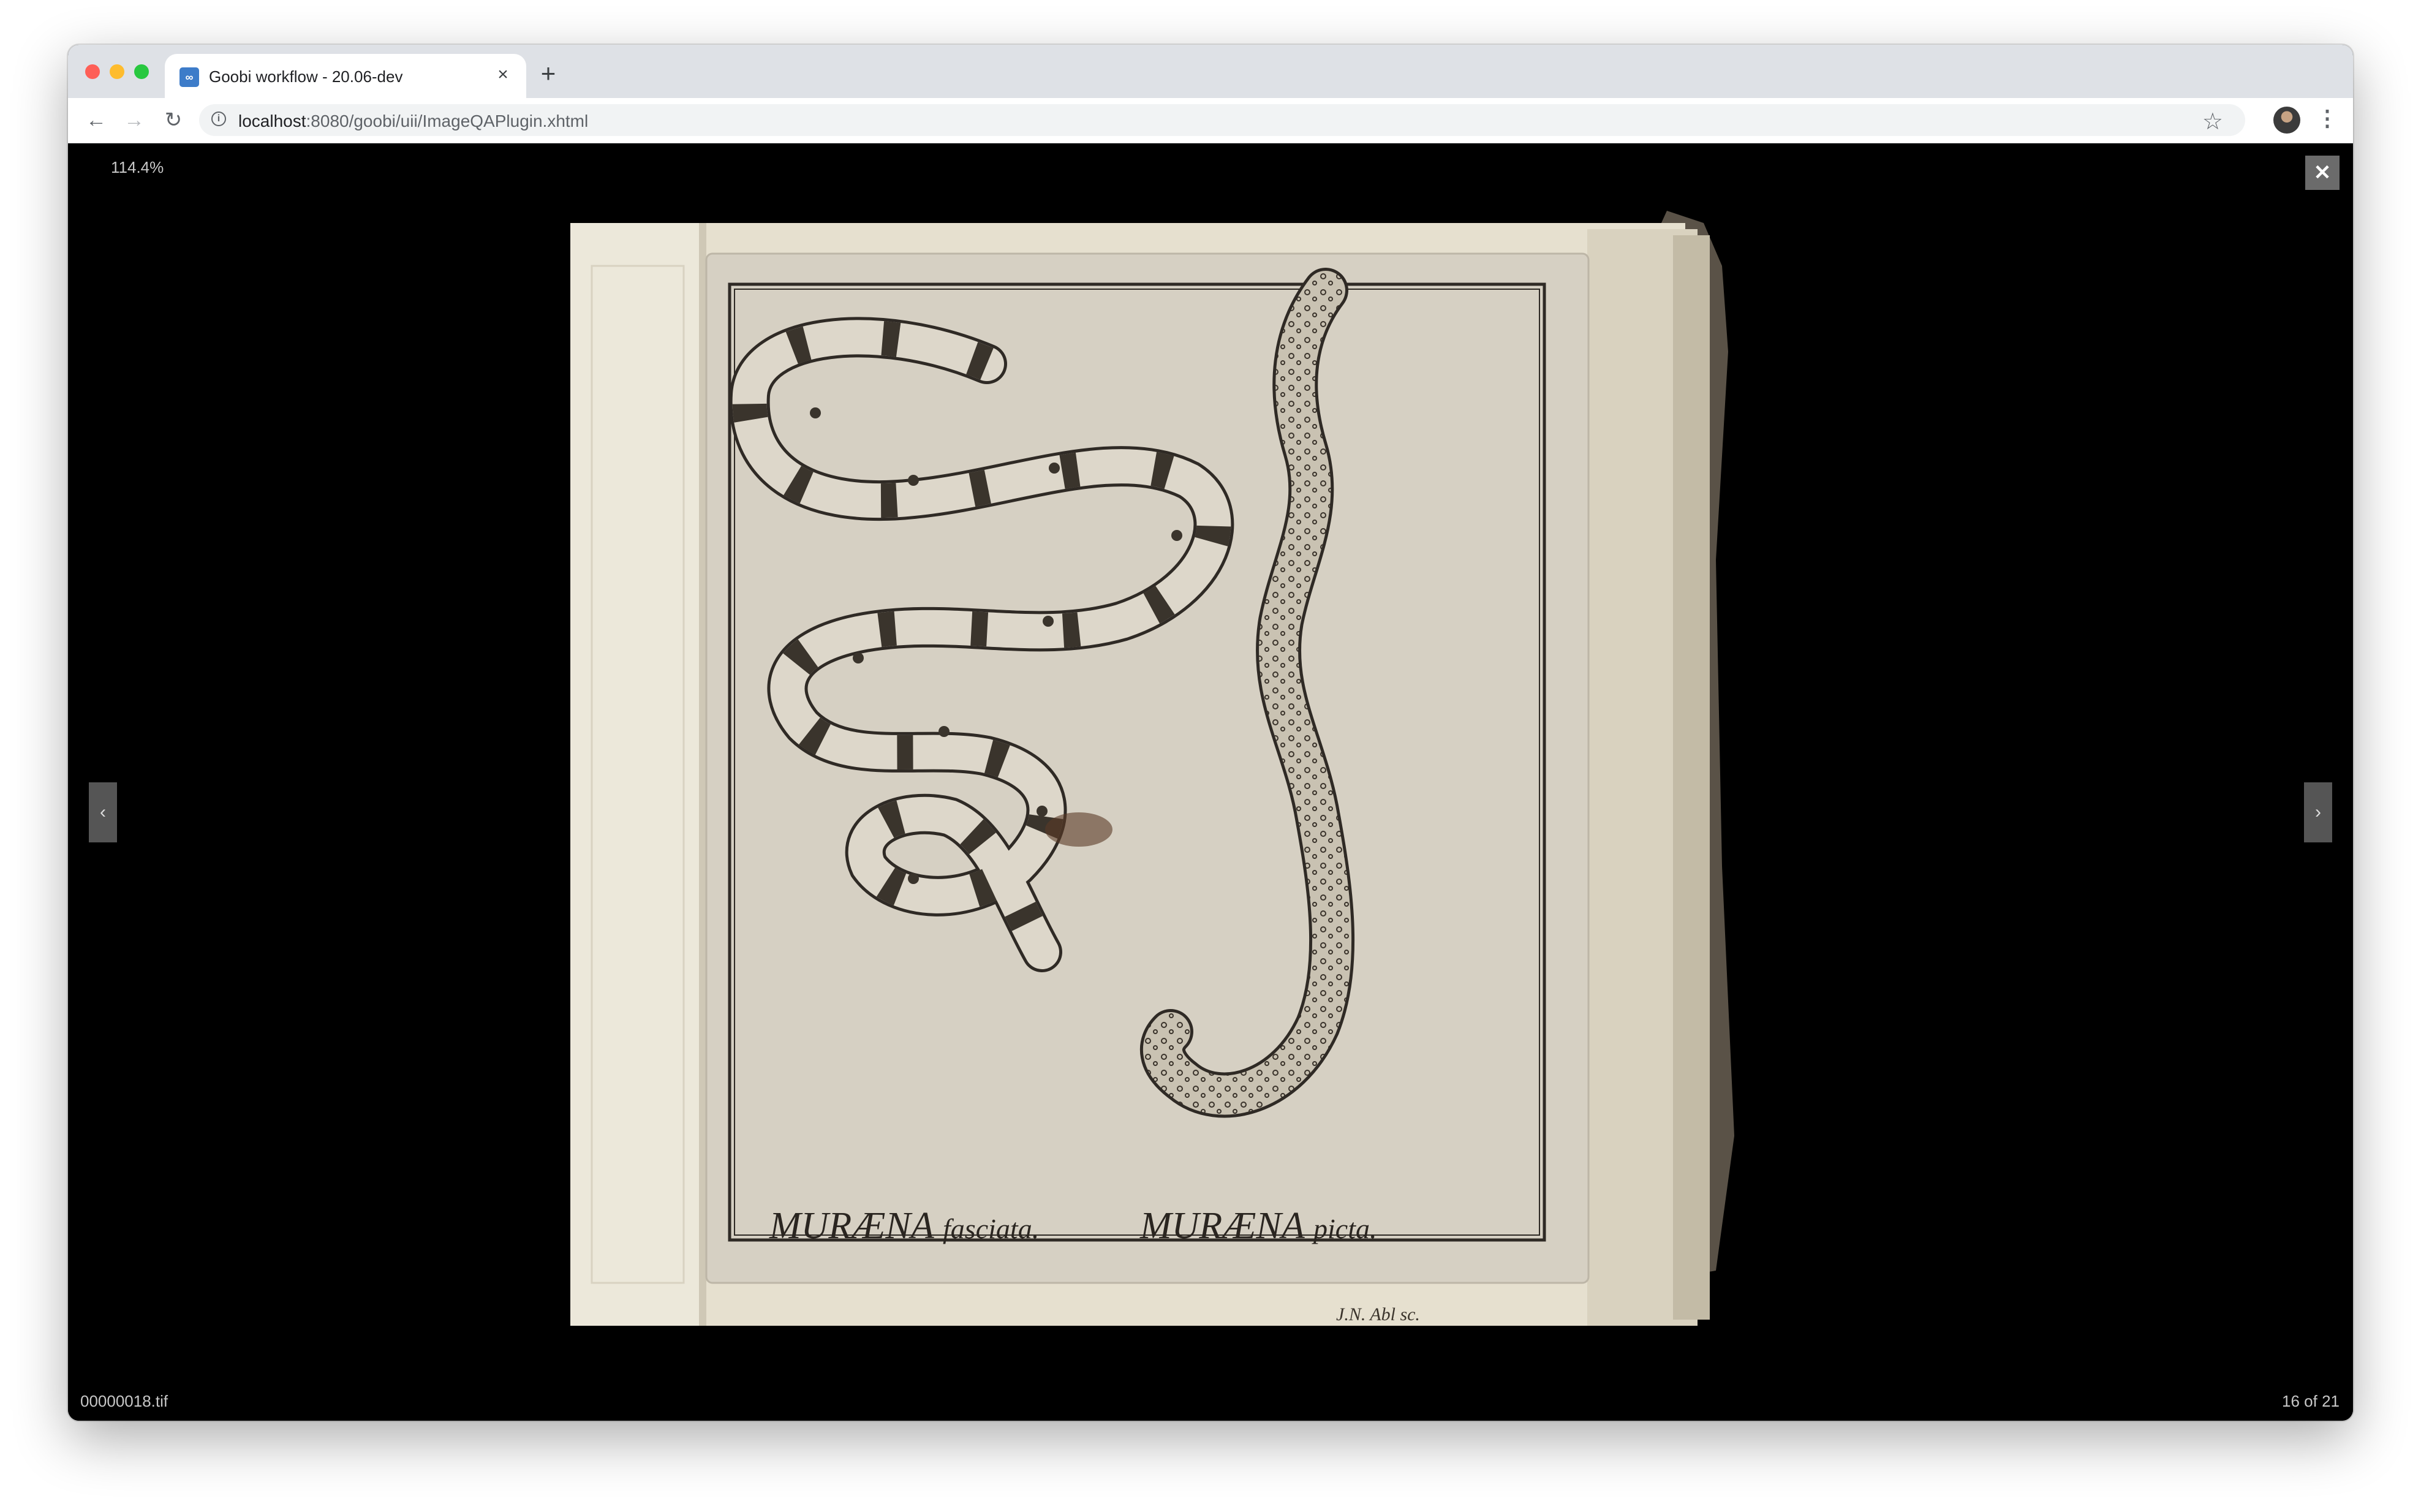  Describe the element at coordinates (2318, 812) in the screenshot. I see `chevron-right-icon: ›` at that location.